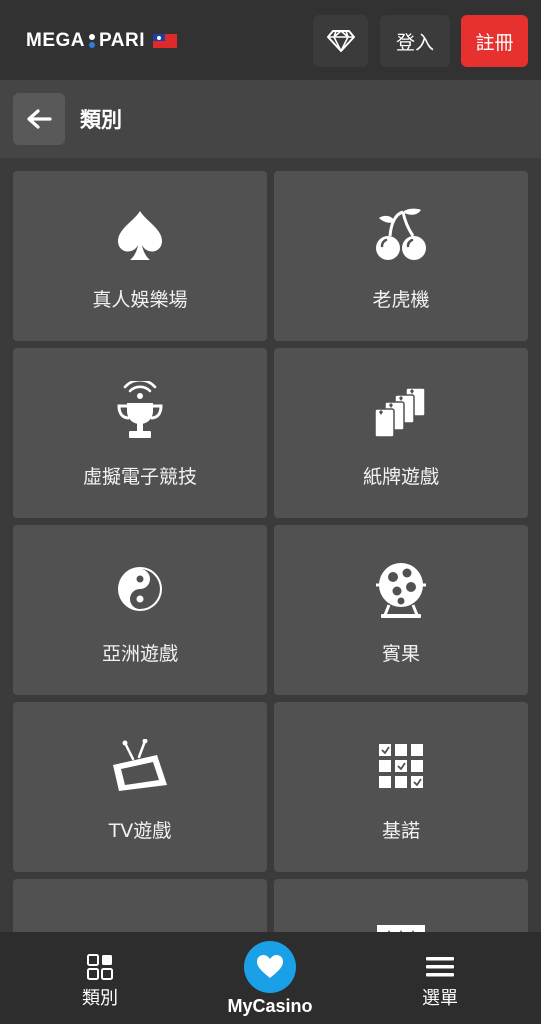  I want to click on page-title: 類別, so click(101, 120).